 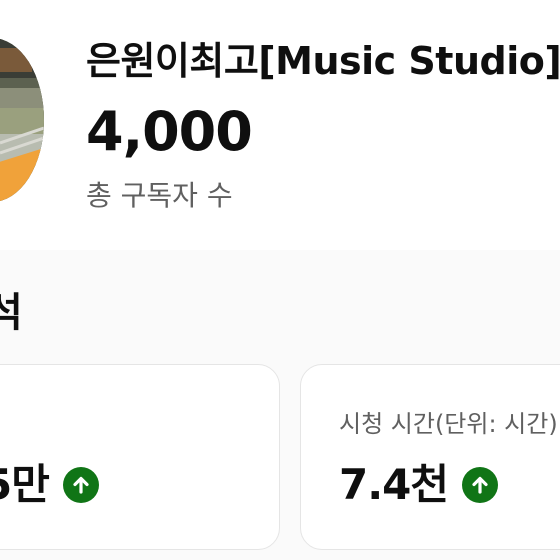 I want to click on card-value-row: 5만, so click(x=49, y=485).